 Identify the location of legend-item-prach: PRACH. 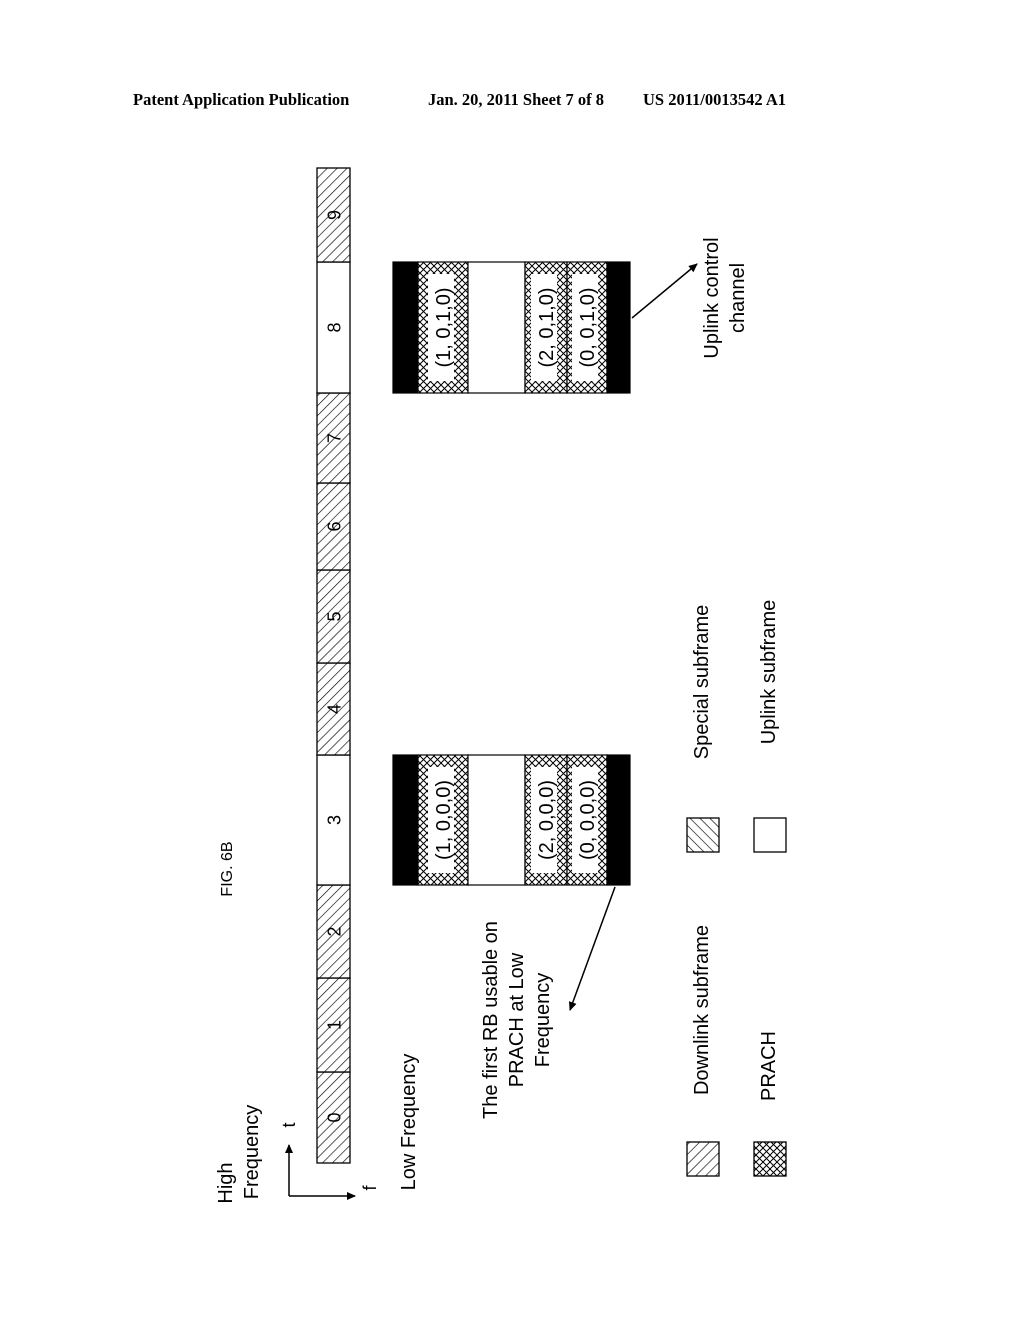
(770, 1104).